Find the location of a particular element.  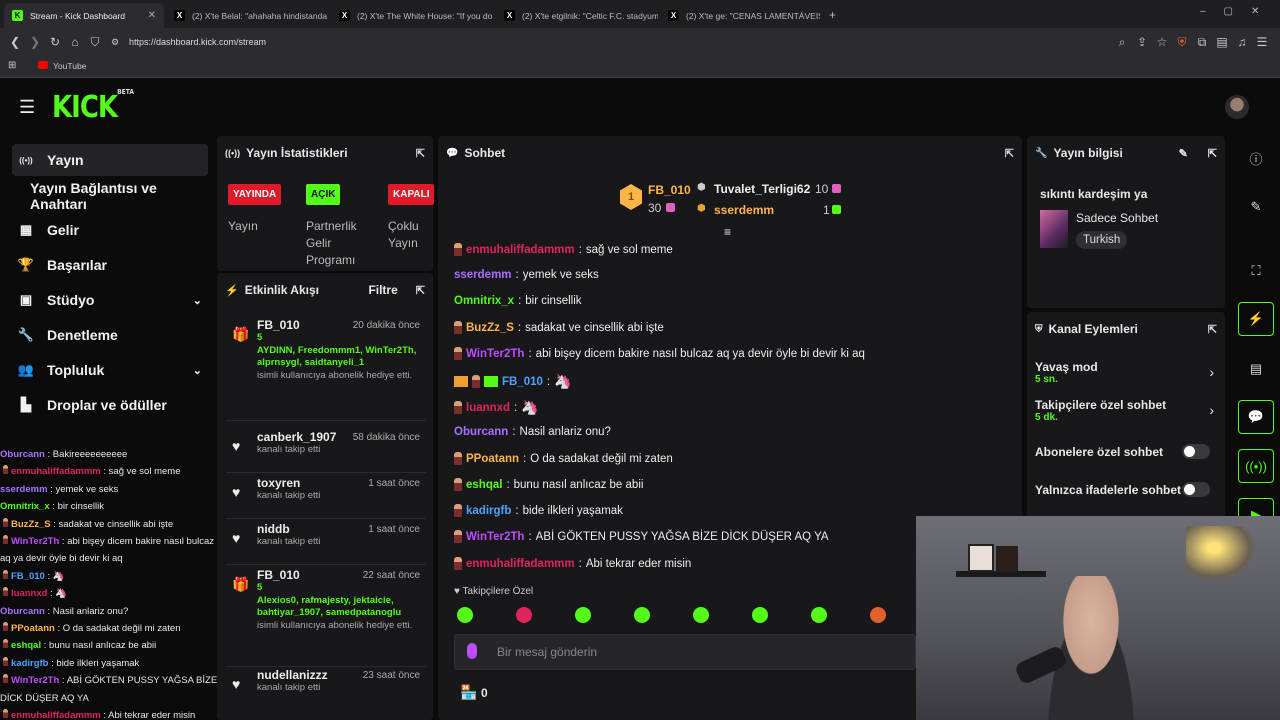

chat-bubble-icon: 💬 is located at coordinates (1256, 417).